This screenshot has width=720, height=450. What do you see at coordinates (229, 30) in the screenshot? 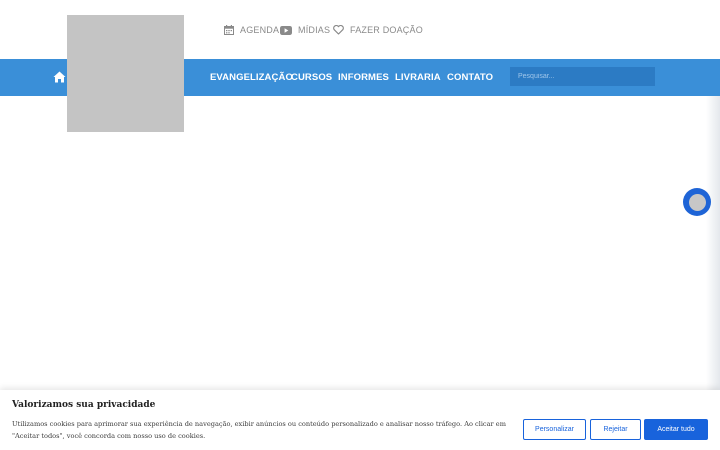
I see `calendar-icon` at bounding box center [229, 30].